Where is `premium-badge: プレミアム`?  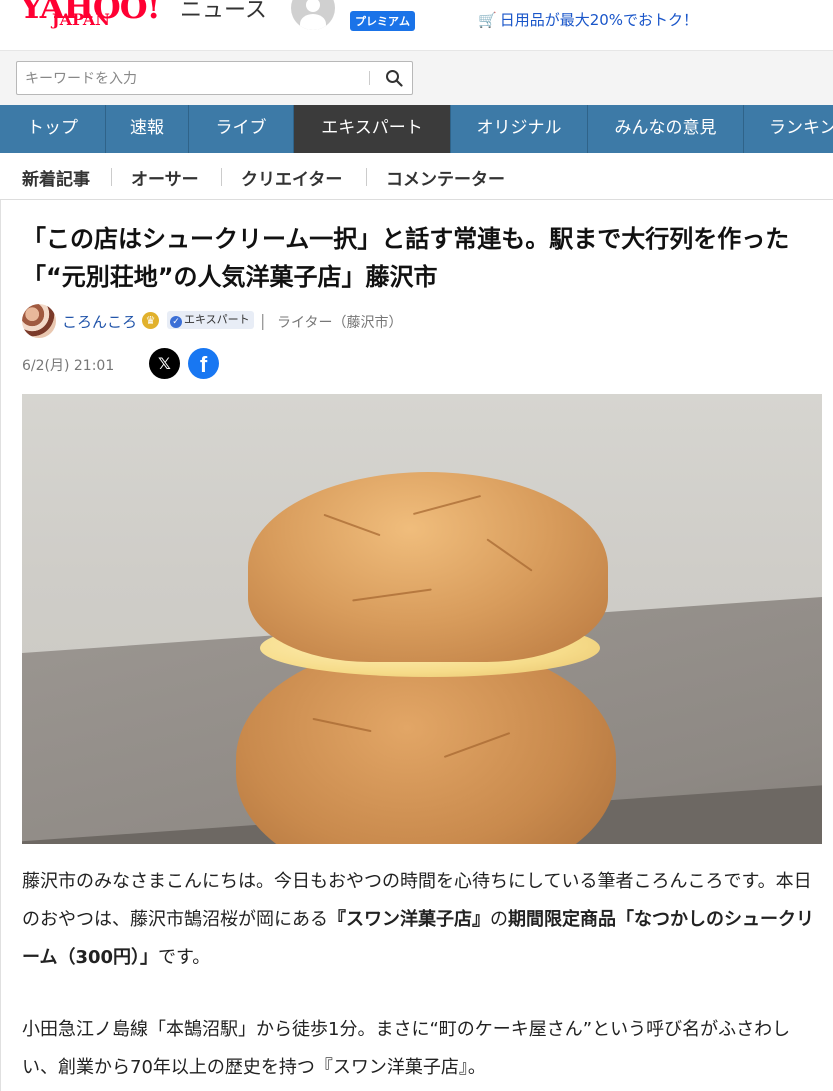 premium-badge: プレミアム is located at coordinates (382, 21).